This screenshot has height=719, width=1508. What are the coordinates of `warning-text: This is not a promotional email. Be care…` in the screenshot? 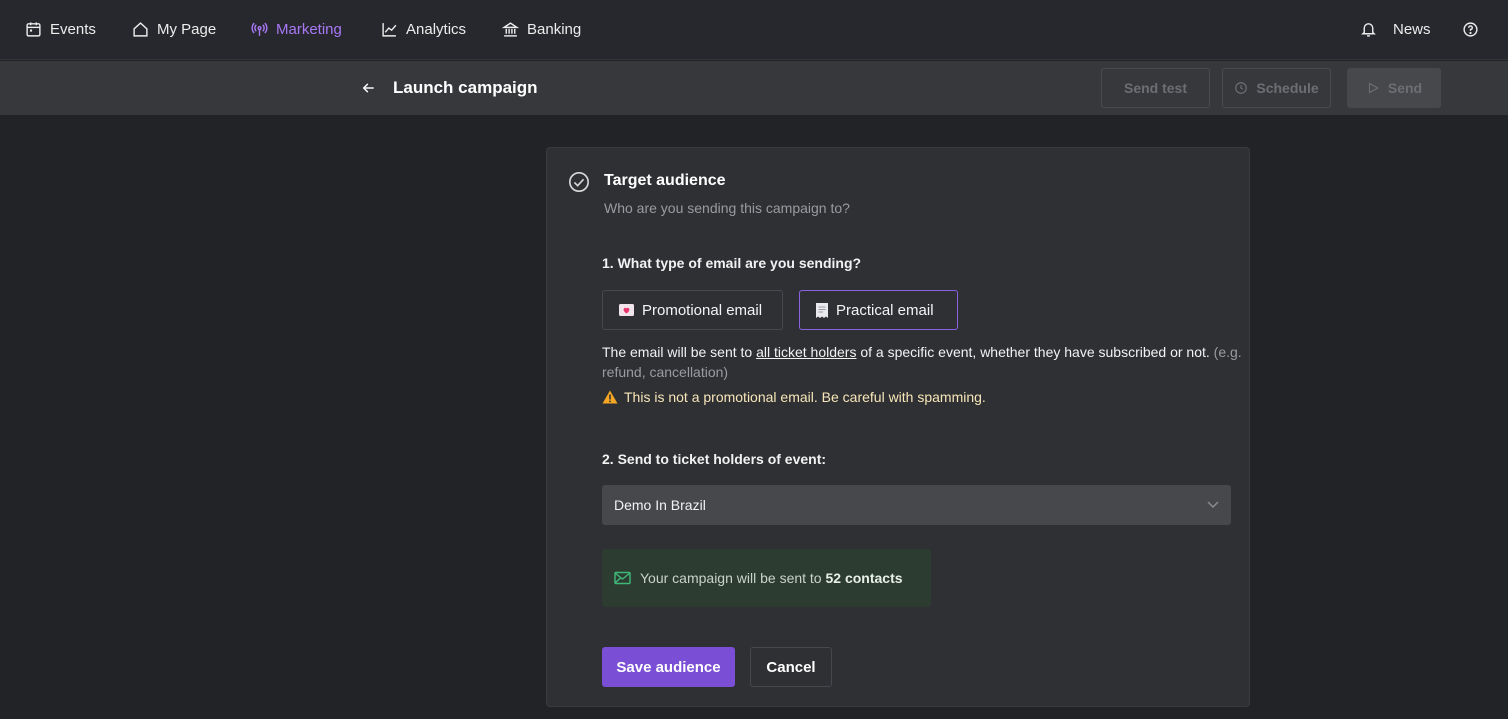 It's located at (805, 397).